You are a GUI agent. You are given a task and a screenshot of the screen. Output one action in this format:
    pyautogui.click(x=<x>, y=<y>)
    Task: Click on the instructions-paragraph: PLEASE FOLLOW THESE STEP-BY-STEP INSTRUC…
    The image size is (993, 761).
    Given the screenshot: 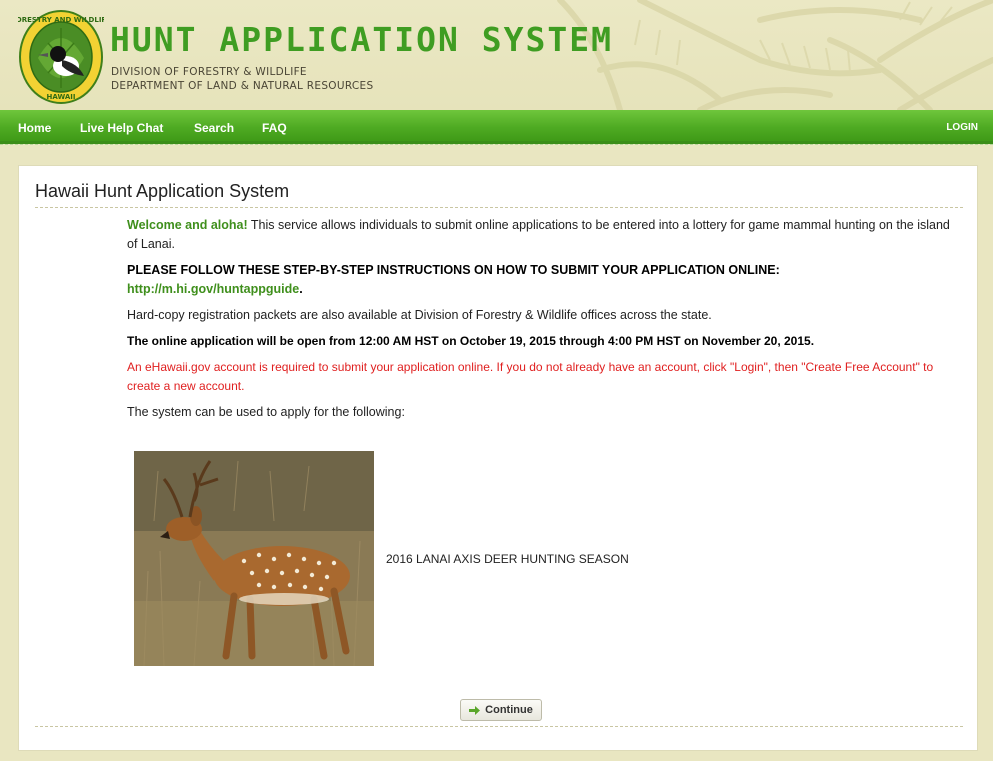 What is the action you would take?
    pyautogui.click(x=542, y=280)
    